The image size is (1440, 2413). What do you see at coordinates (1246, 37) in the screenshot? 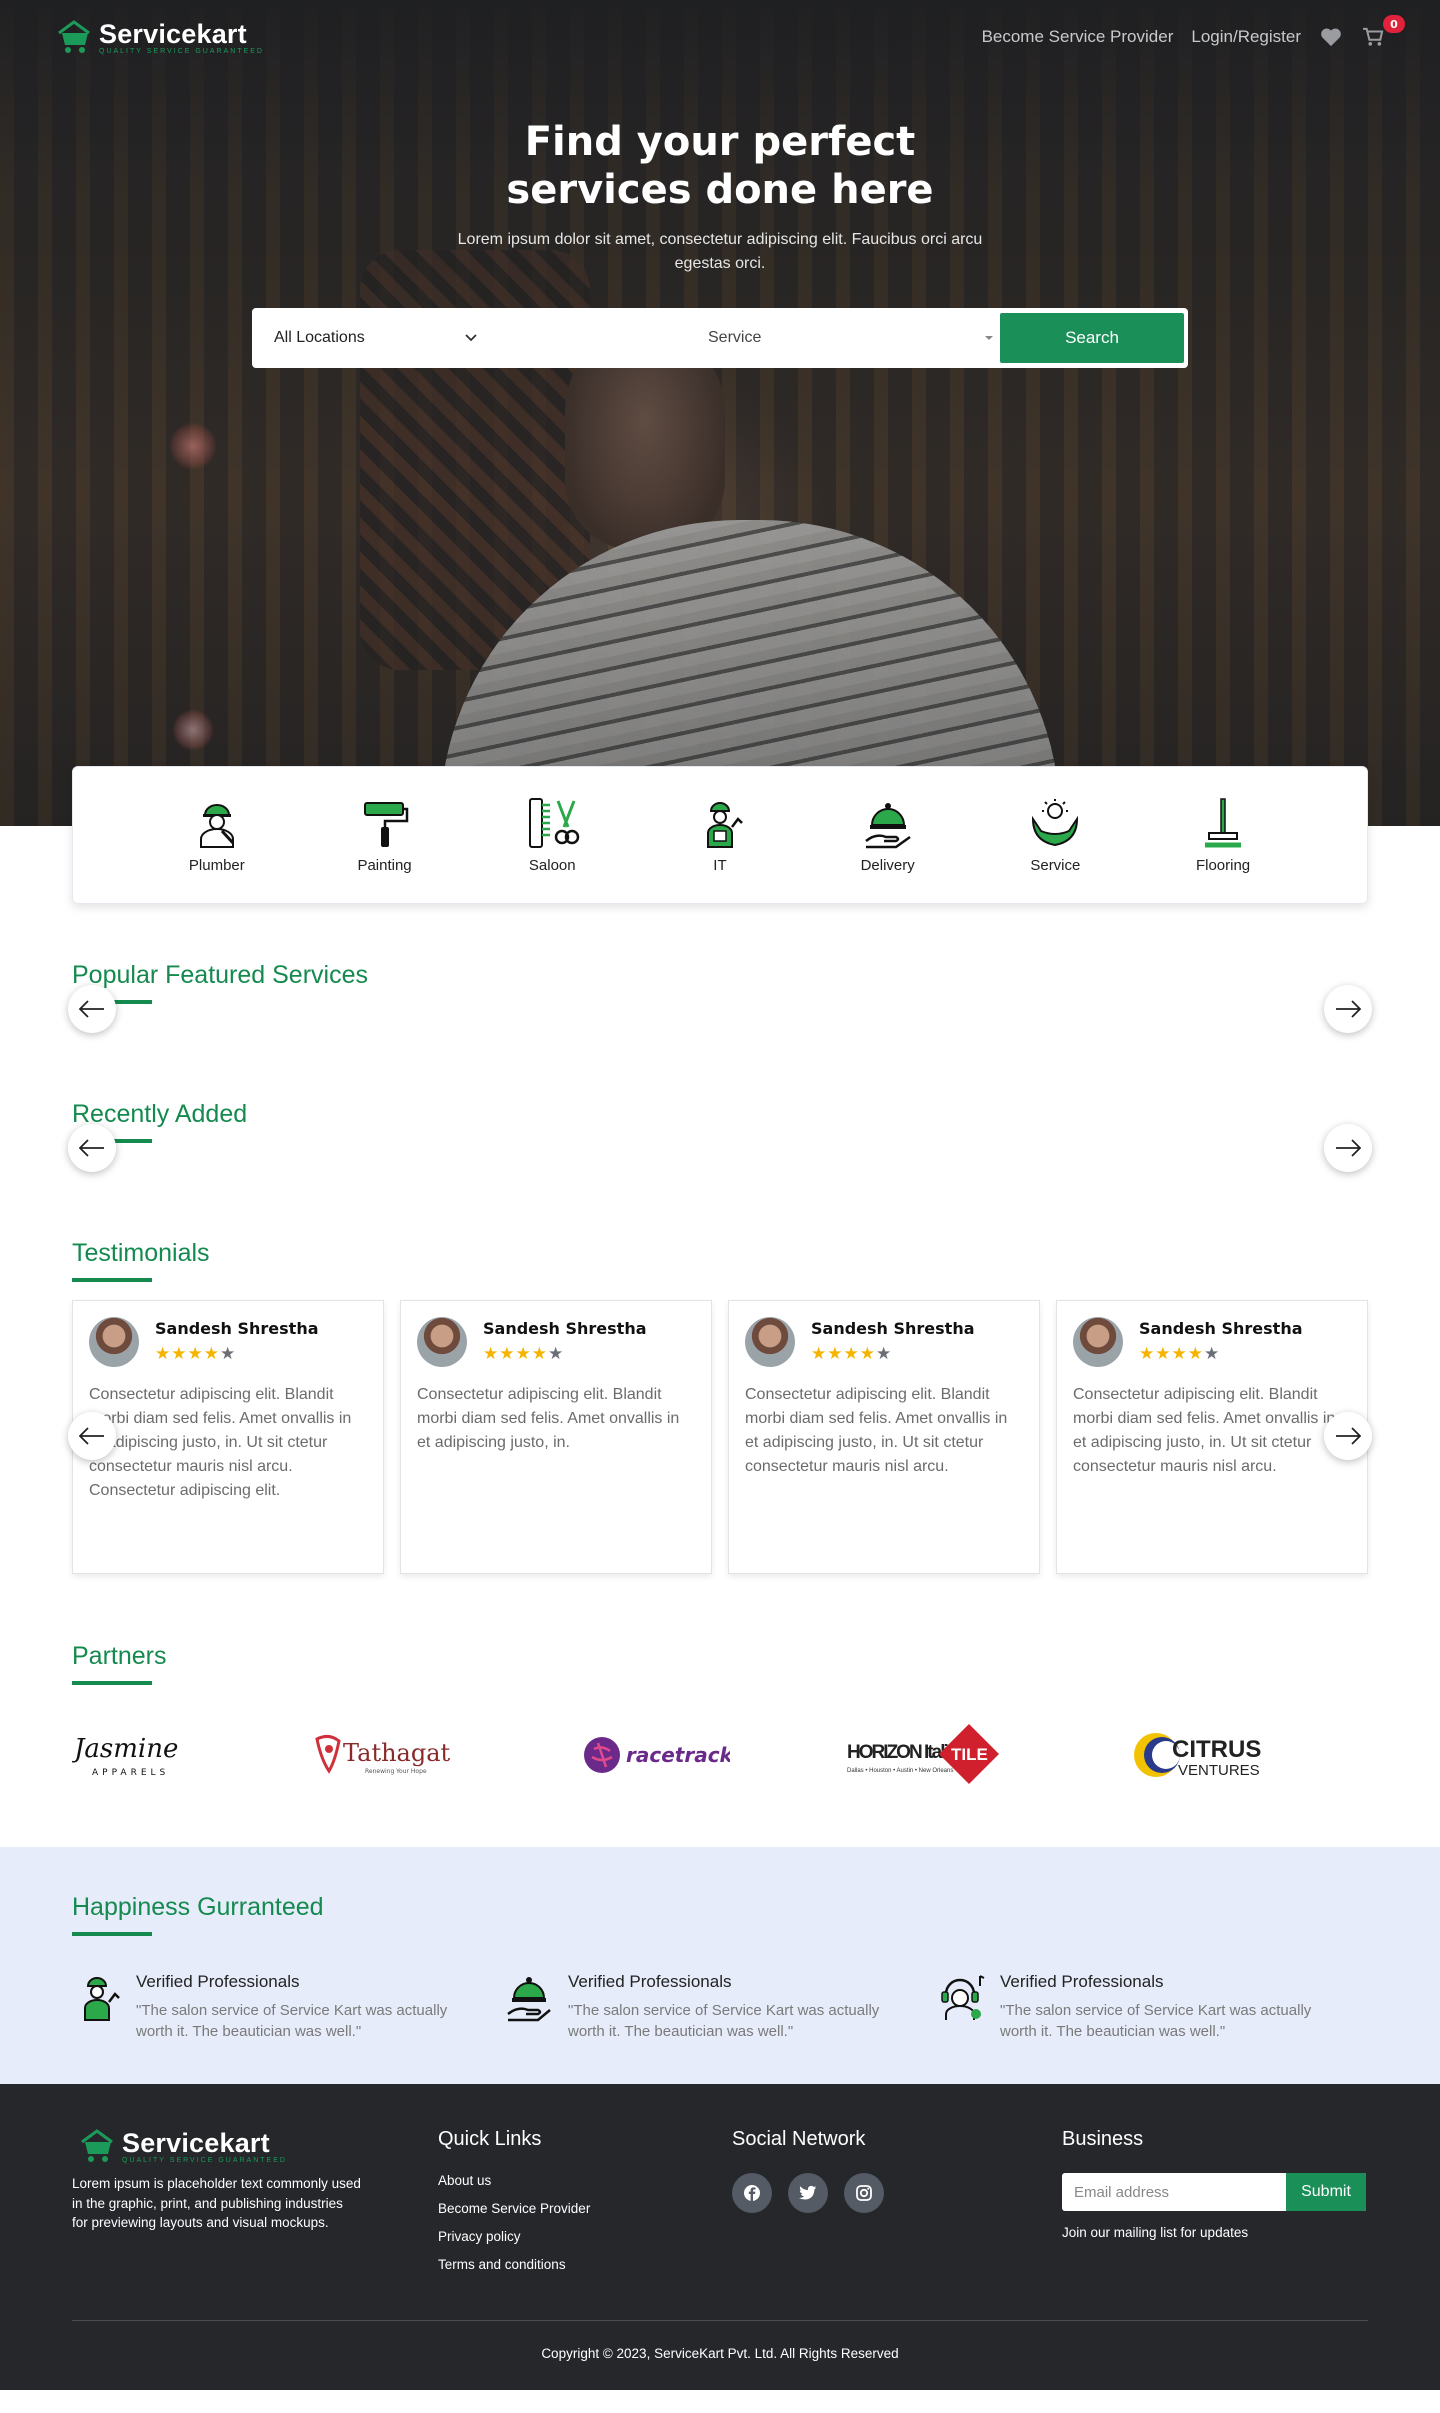
I see `login-register-link: Login/Register` at bounding box center [1246, 37].